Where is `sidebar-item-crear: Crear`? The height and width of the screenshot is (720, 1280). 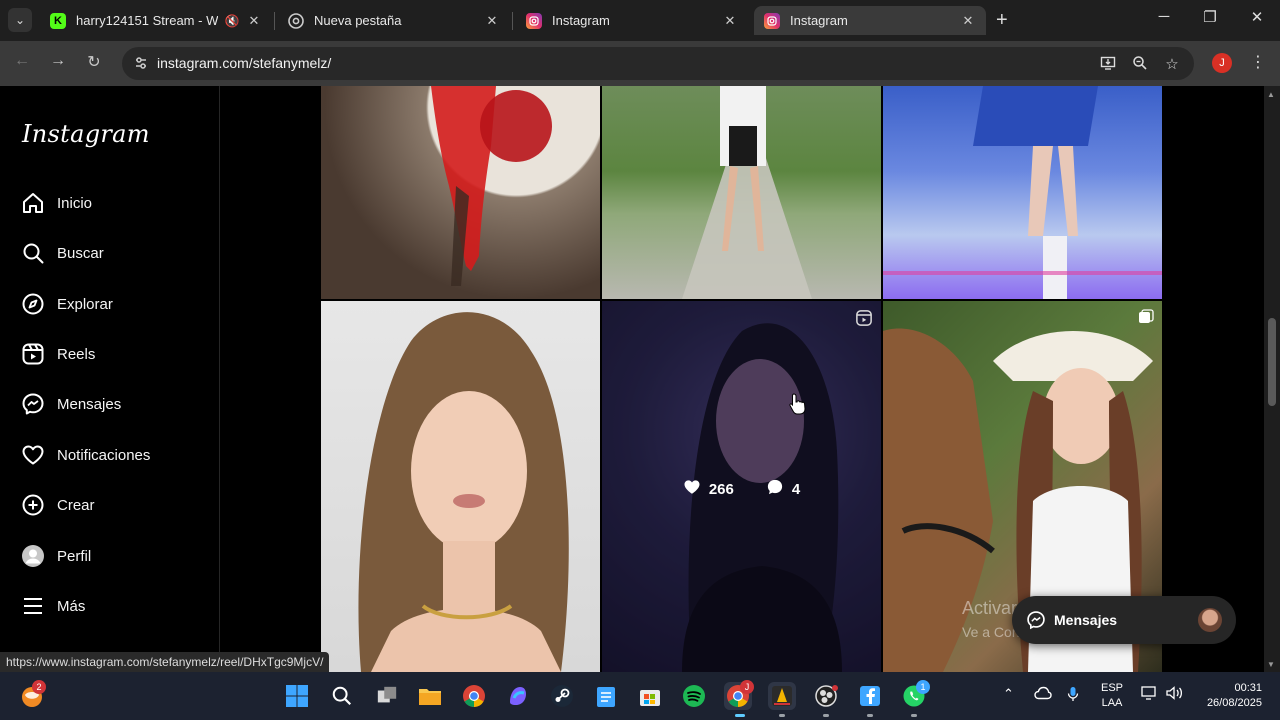
sidebar-item-crear: Crear is located at coordinates (57, 505).